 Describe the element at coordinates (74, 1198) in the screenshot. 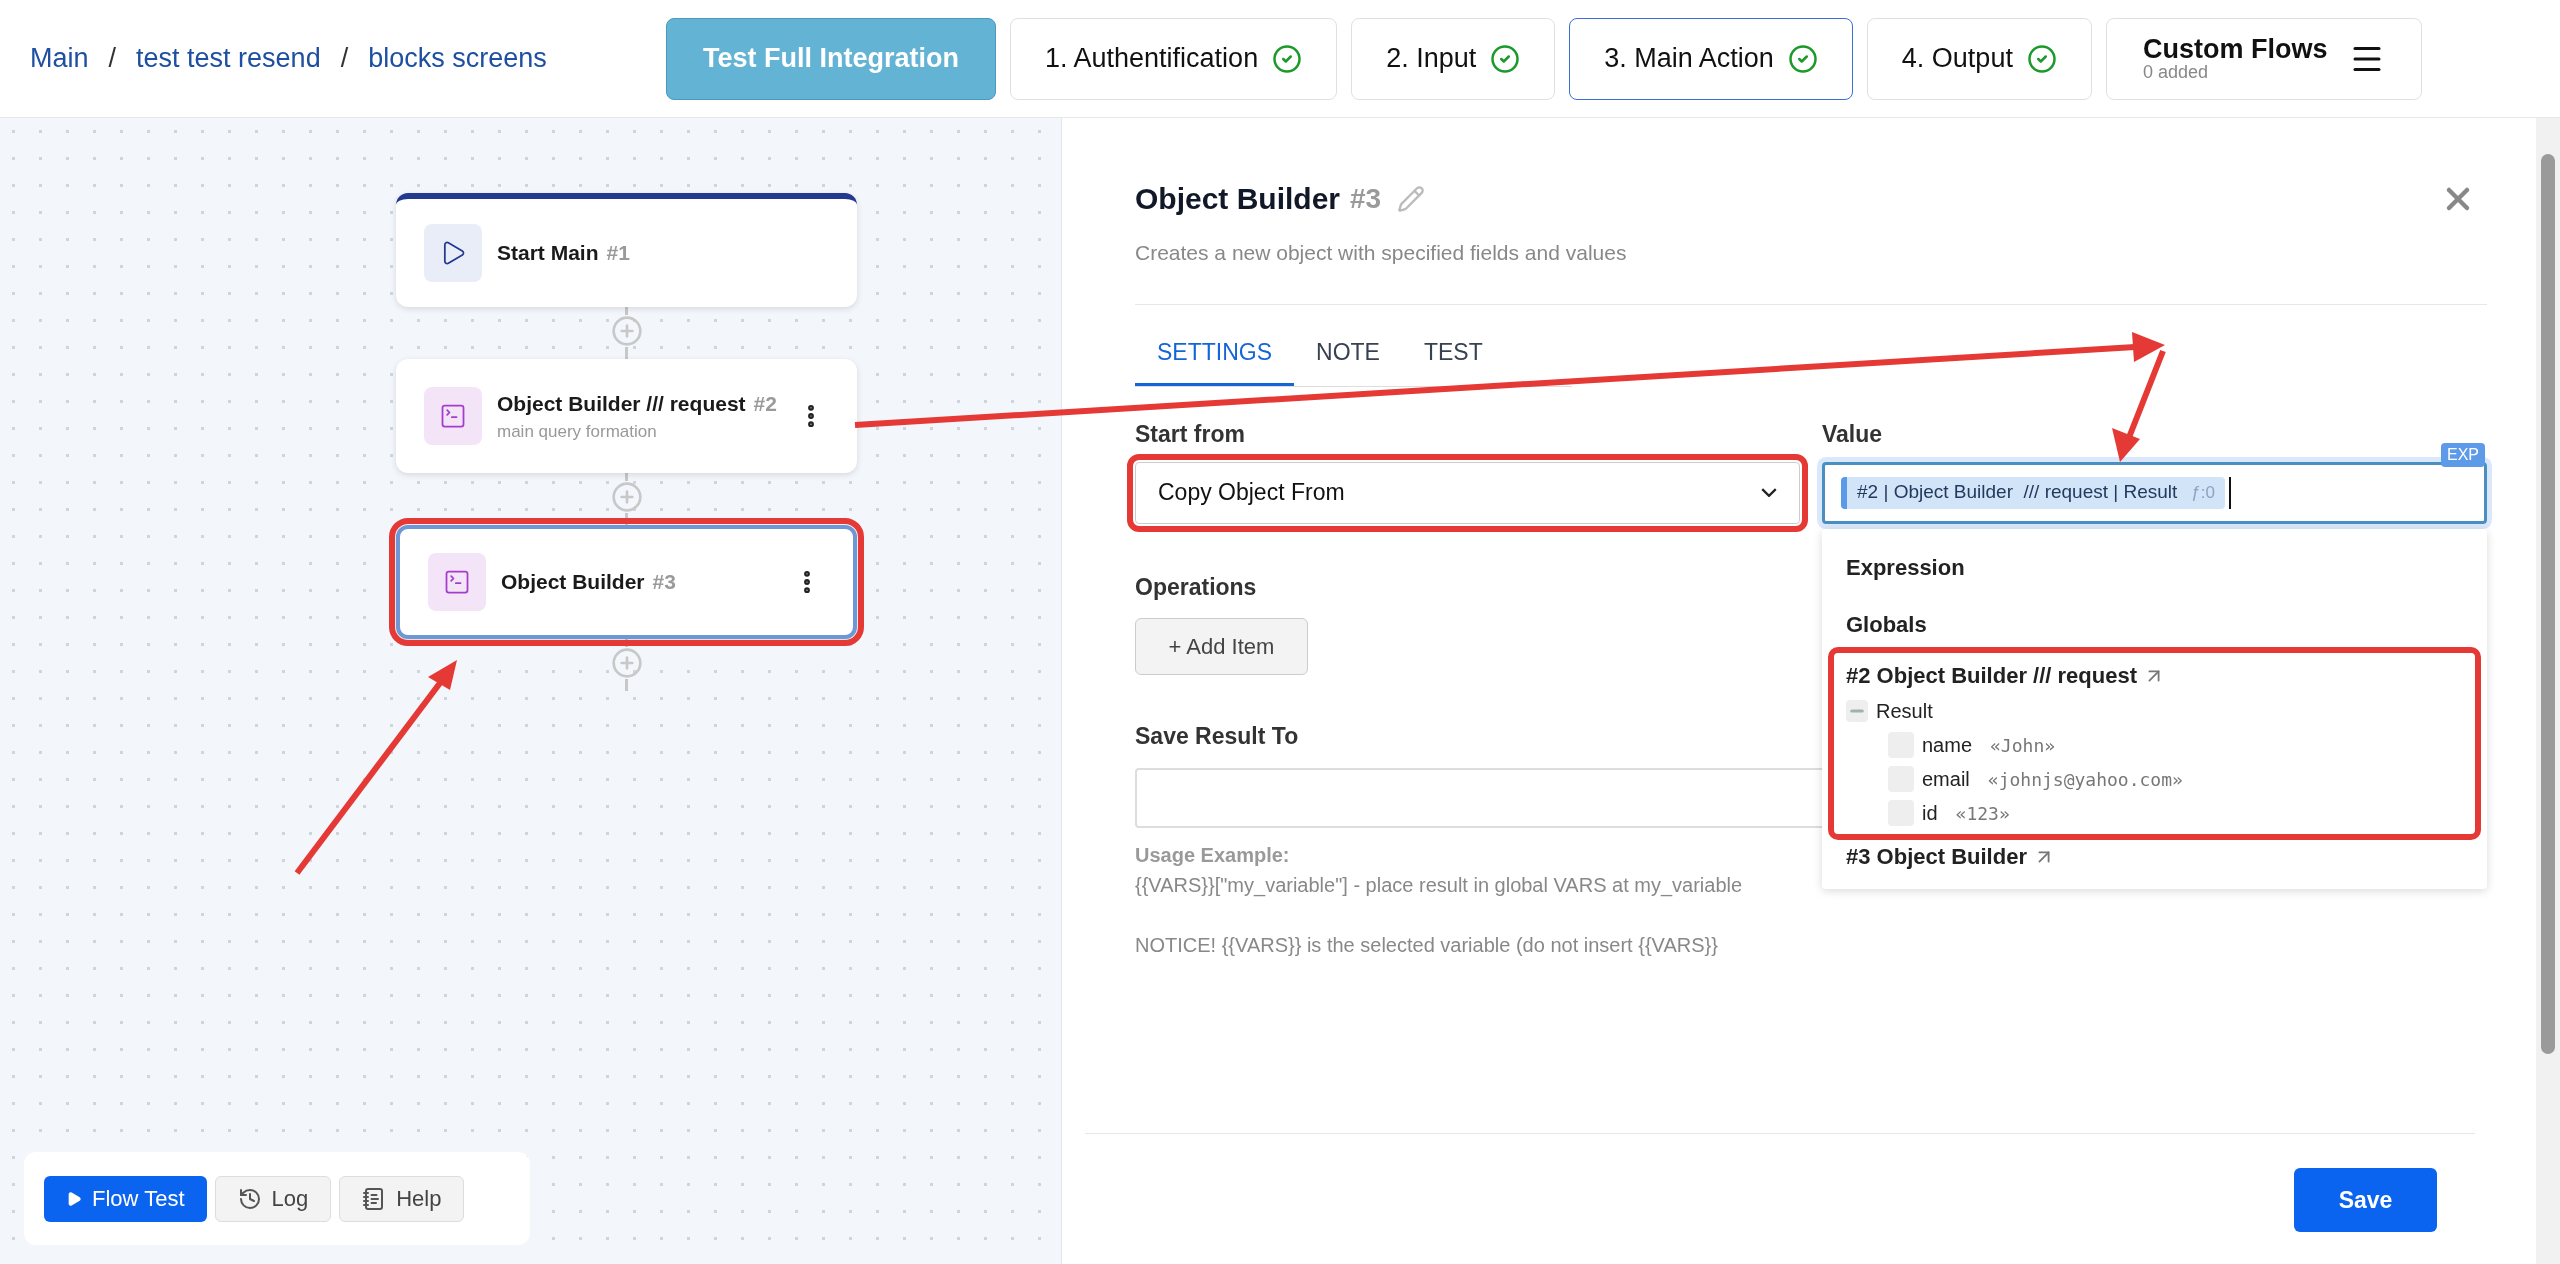

I see `play-icon` at that location.